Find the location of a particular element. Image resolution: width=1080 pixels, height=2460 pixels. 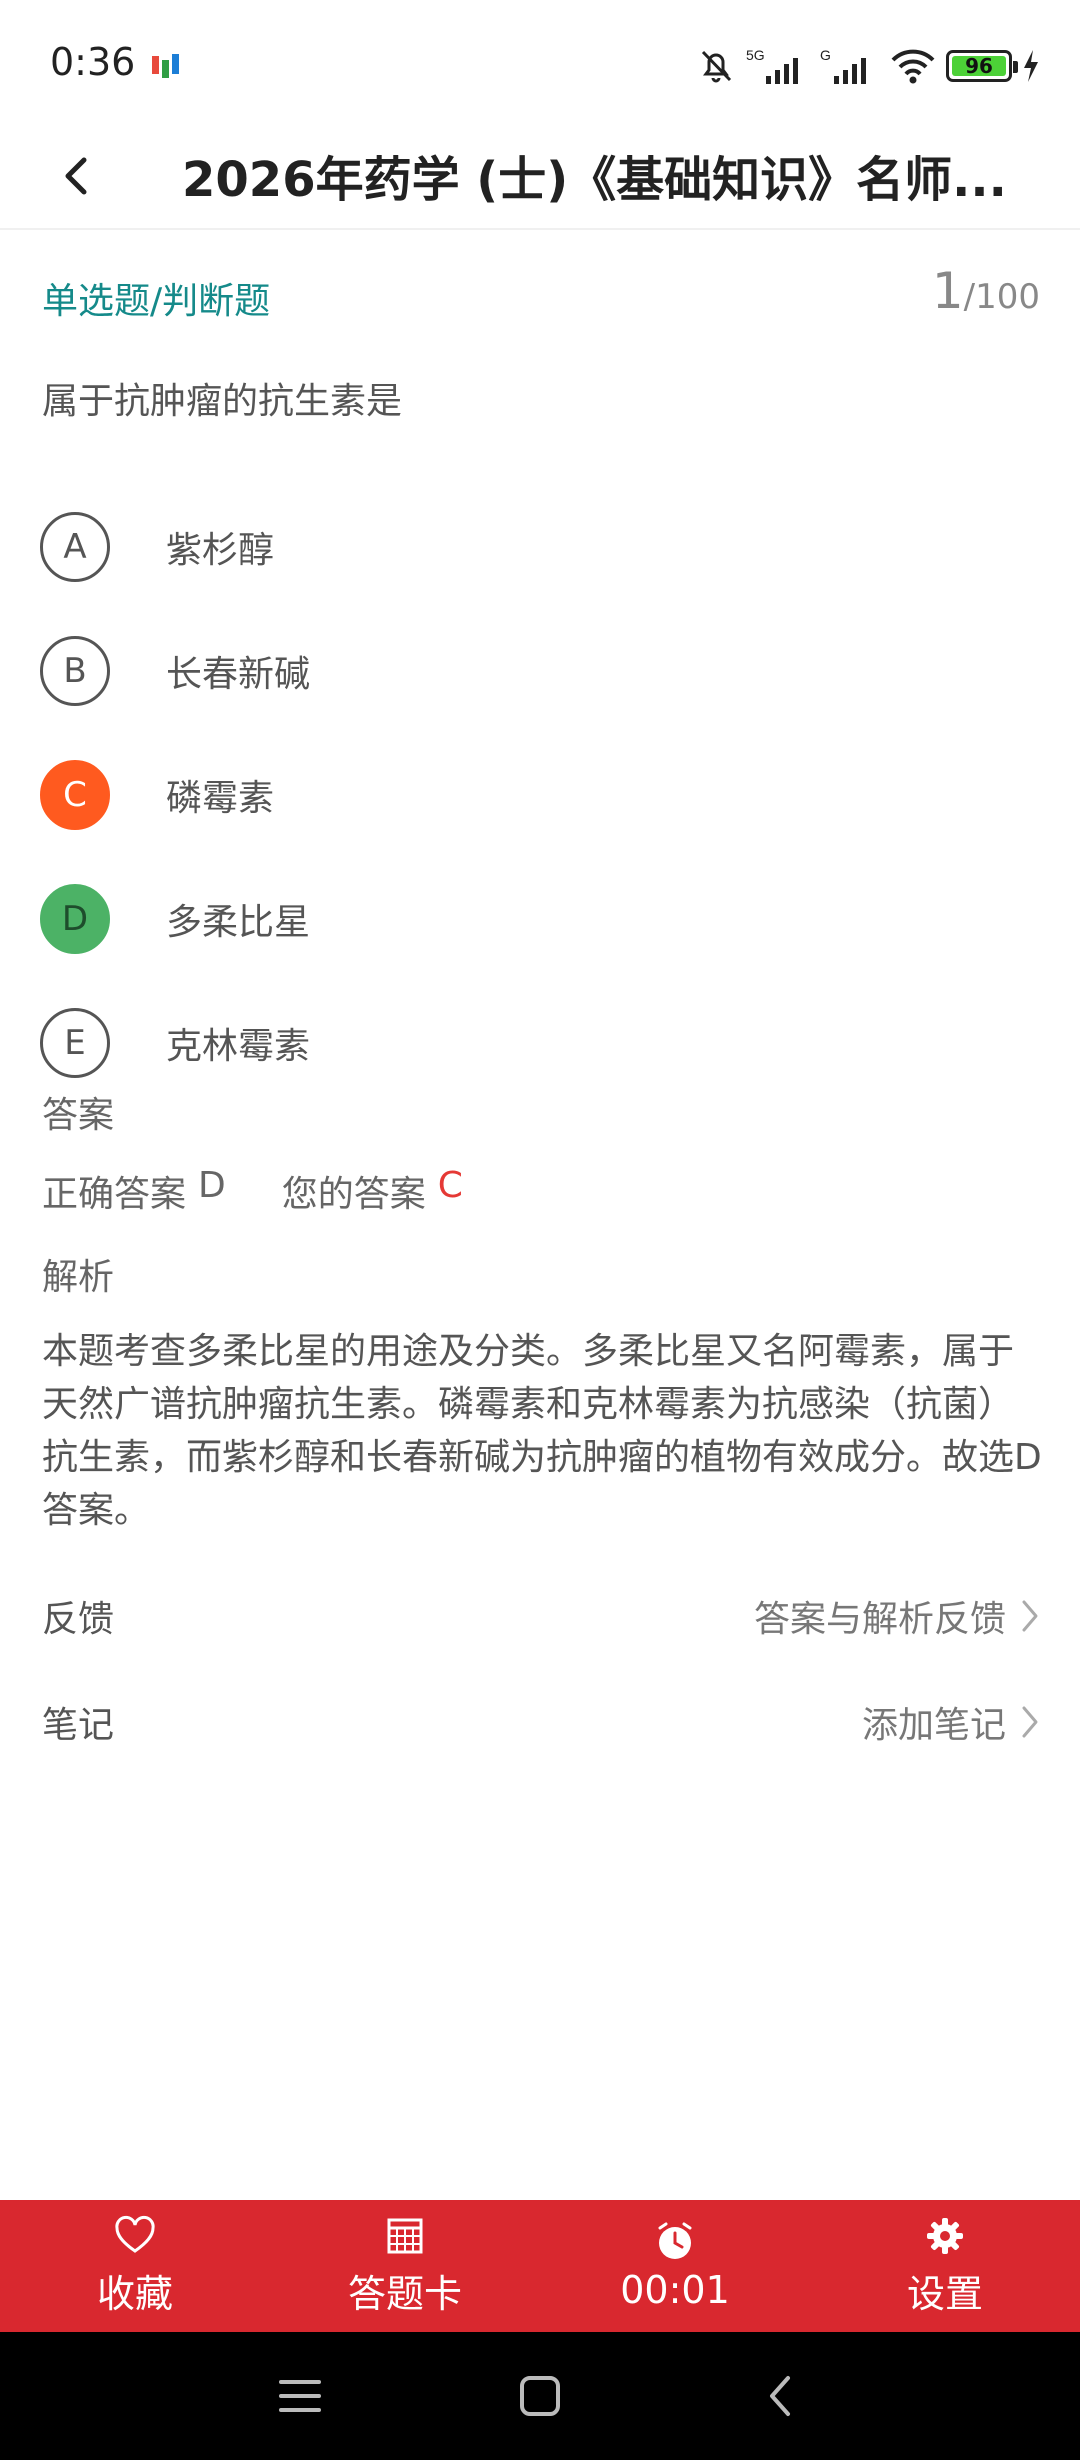

charging-icon is located at coordinates (1031, 66).